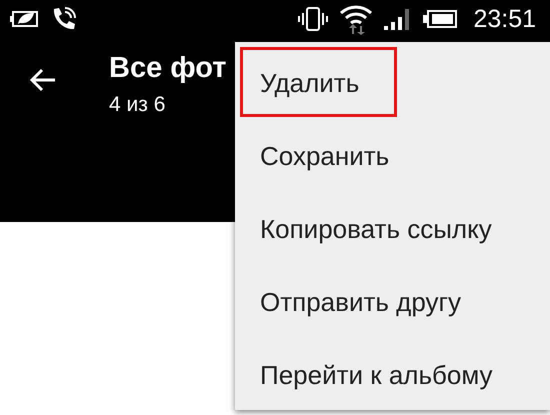 The image size is (550, 415). Describe the element at coordinates (350, 302) in the screenshot. I see `menu-item: Отправить другу` at that location.